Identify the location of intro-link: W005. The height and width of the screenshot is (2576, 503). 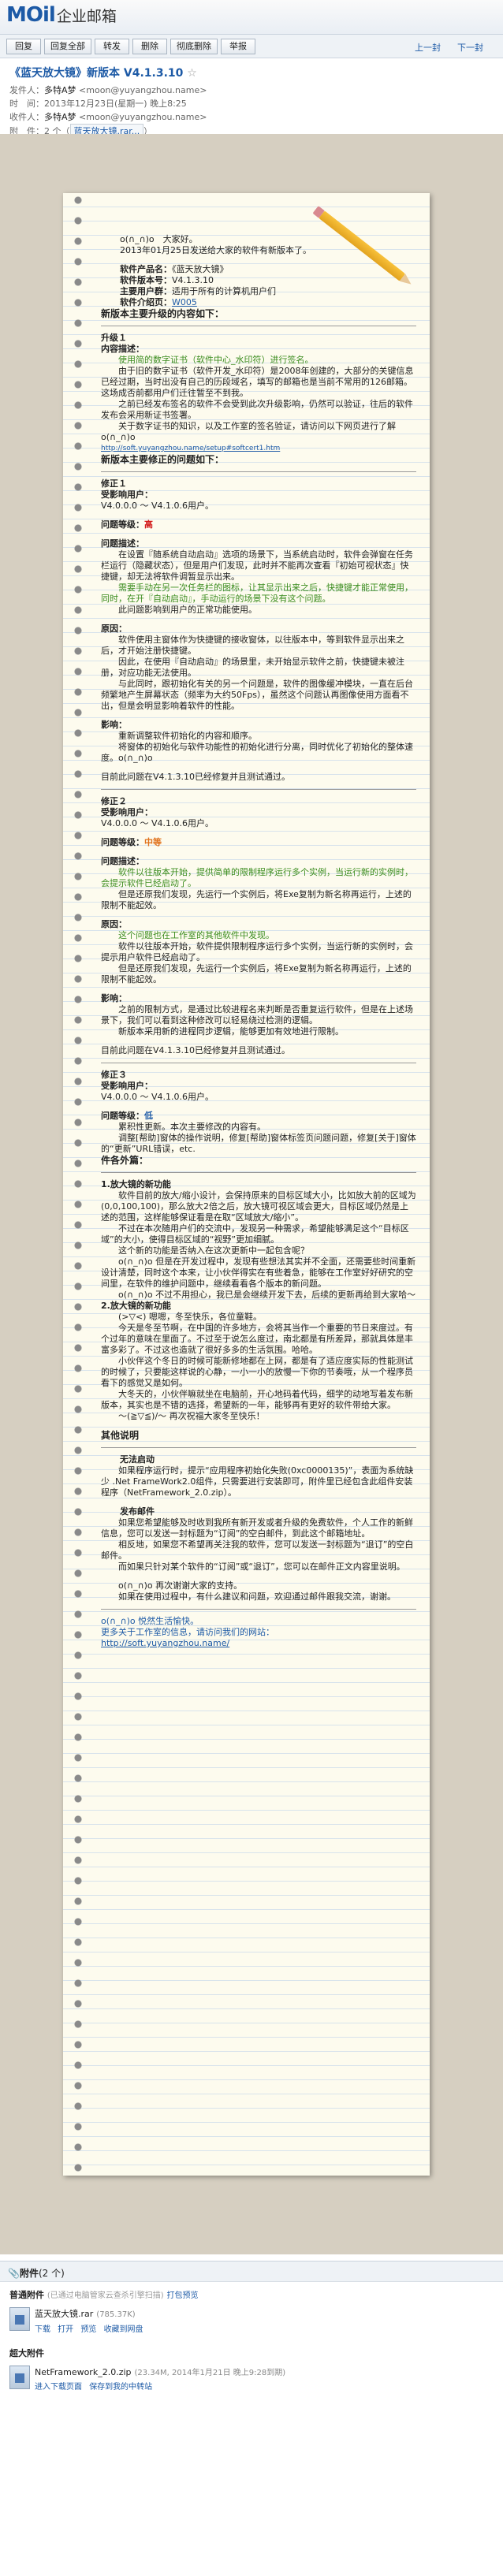
(184, 302).